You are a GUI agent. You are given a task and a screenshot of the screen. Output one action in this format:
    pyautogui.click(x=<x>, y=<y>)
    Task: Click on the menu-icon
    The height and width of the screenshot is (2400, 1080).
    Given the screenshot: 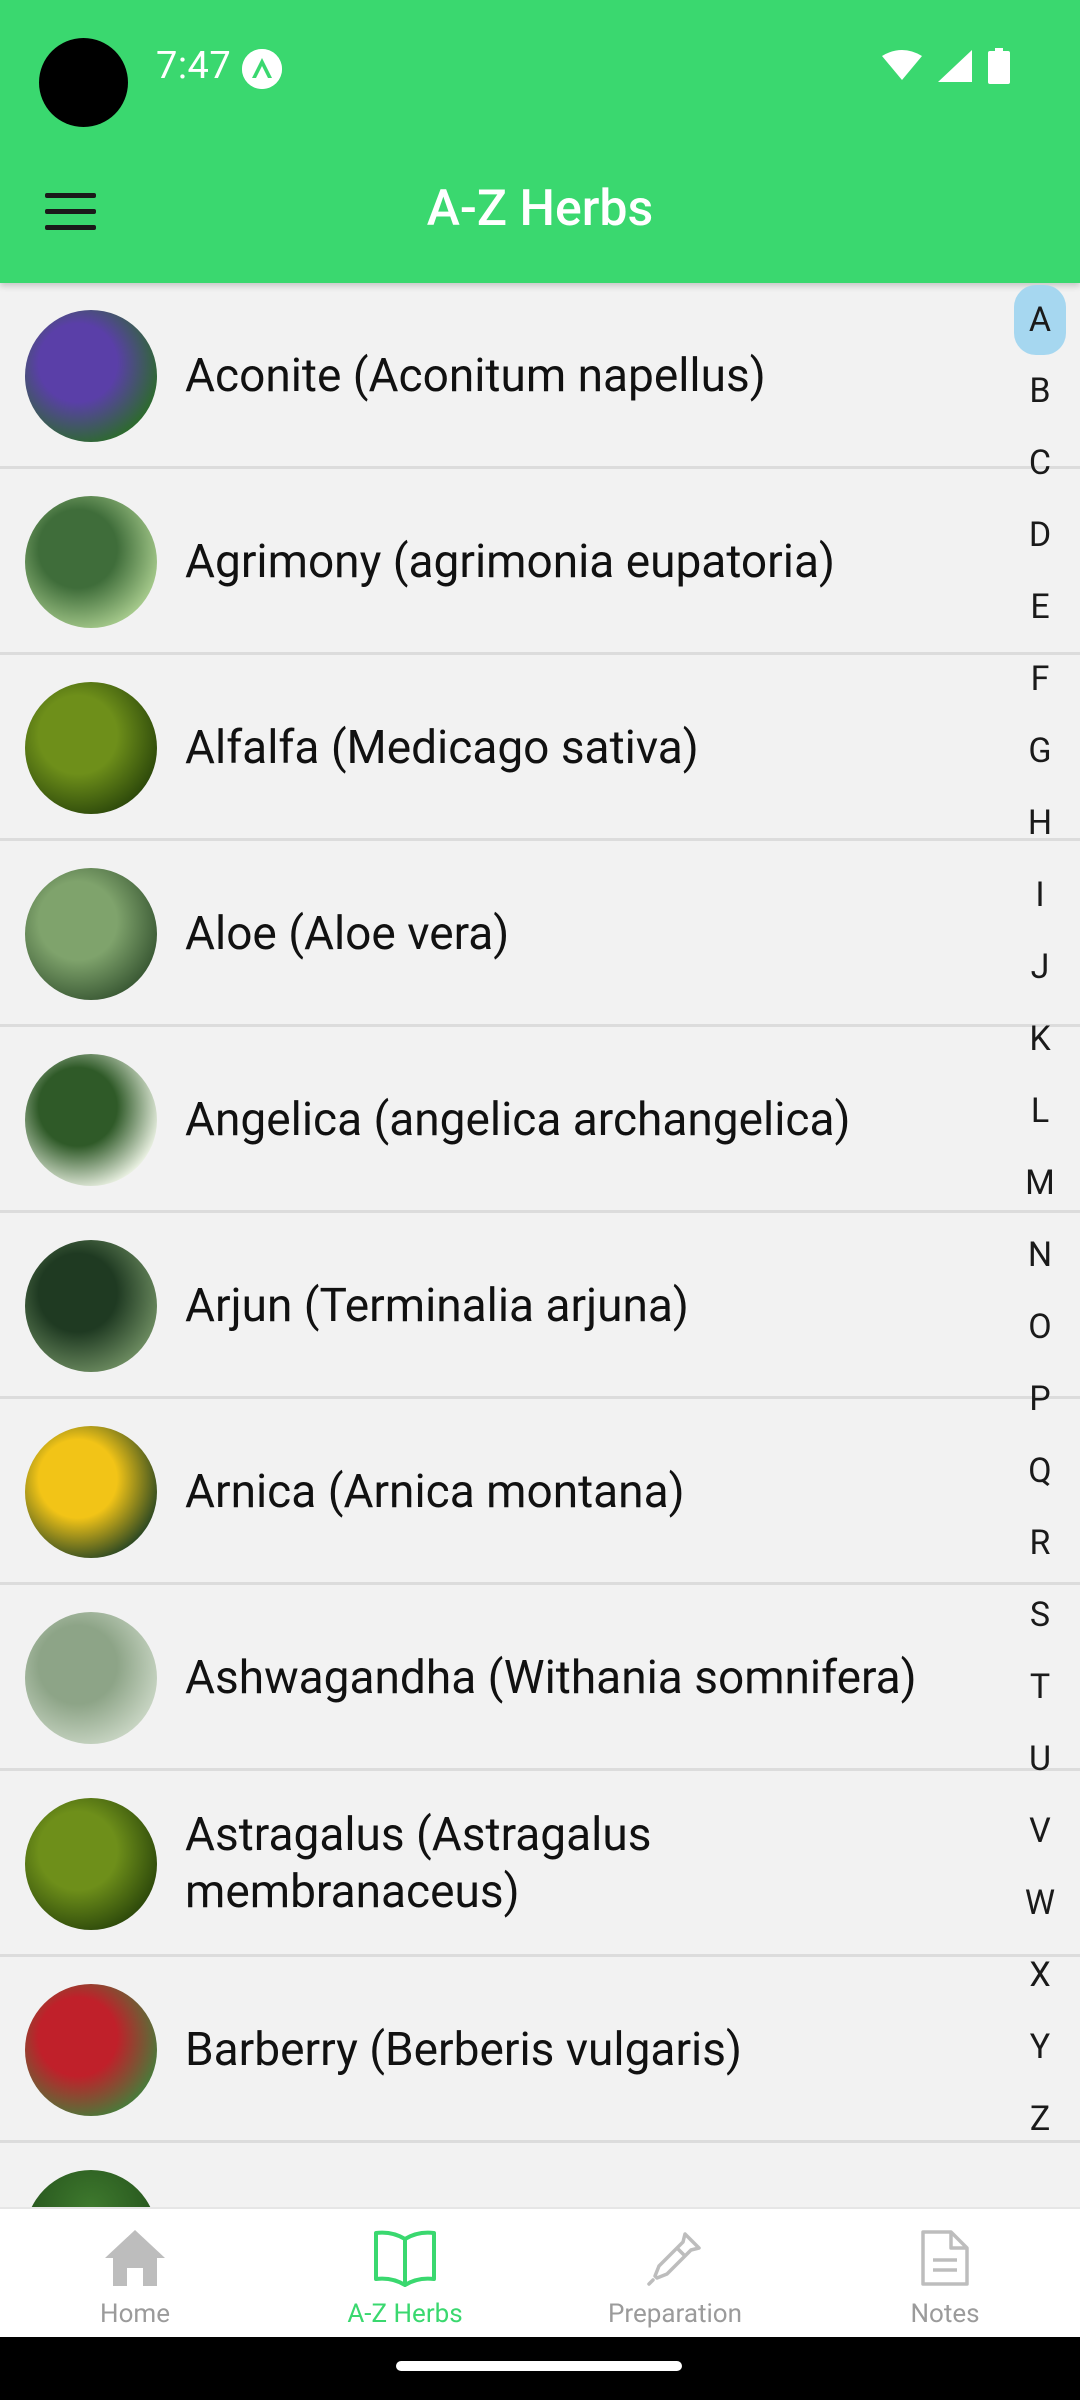 What is the action you would take?
    pyautogui.click(x=70, y=211)
    